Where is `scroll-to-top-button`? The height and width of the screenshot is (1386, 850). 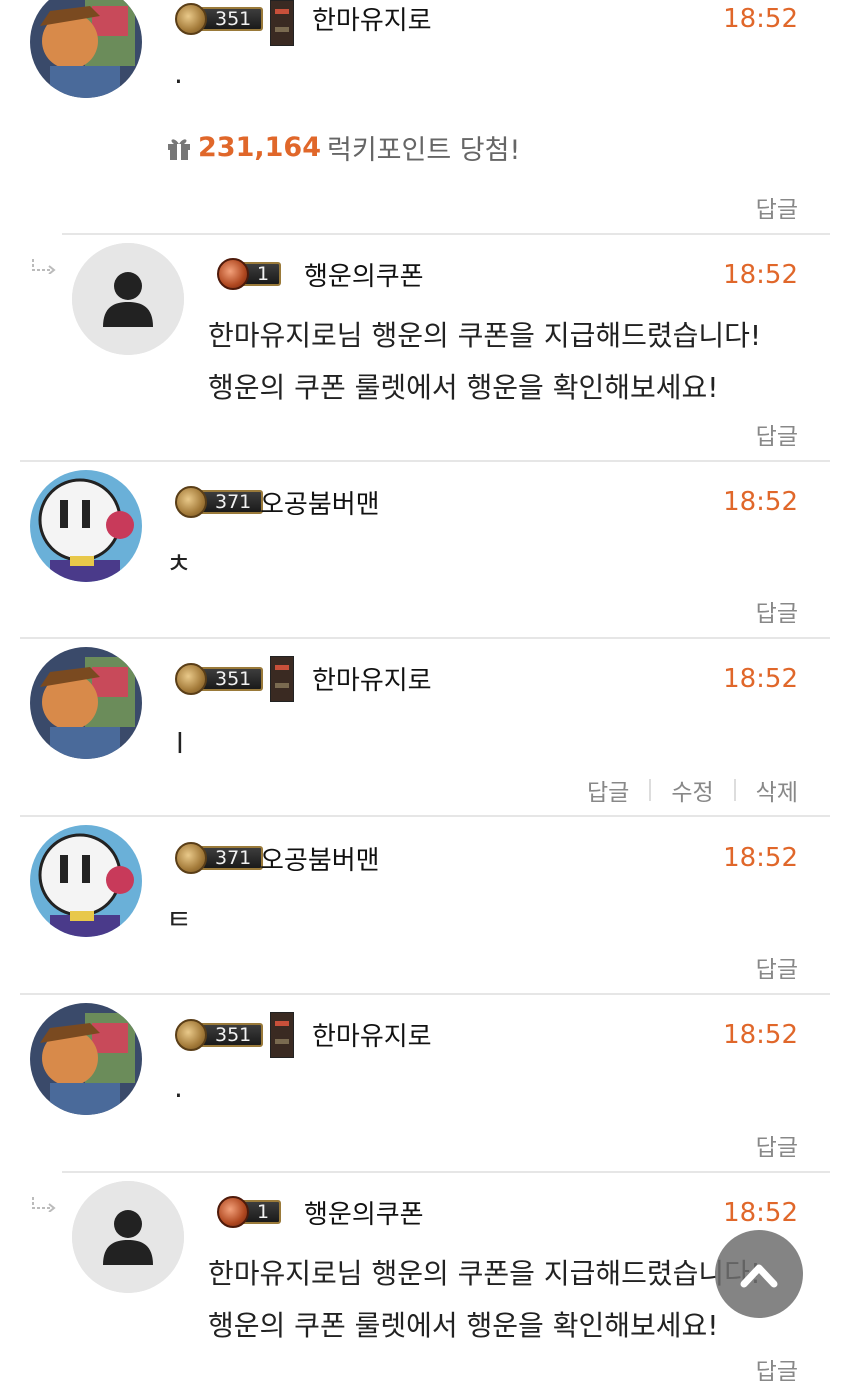
scroll-to-top-button is located at coordinates (759, 1274).